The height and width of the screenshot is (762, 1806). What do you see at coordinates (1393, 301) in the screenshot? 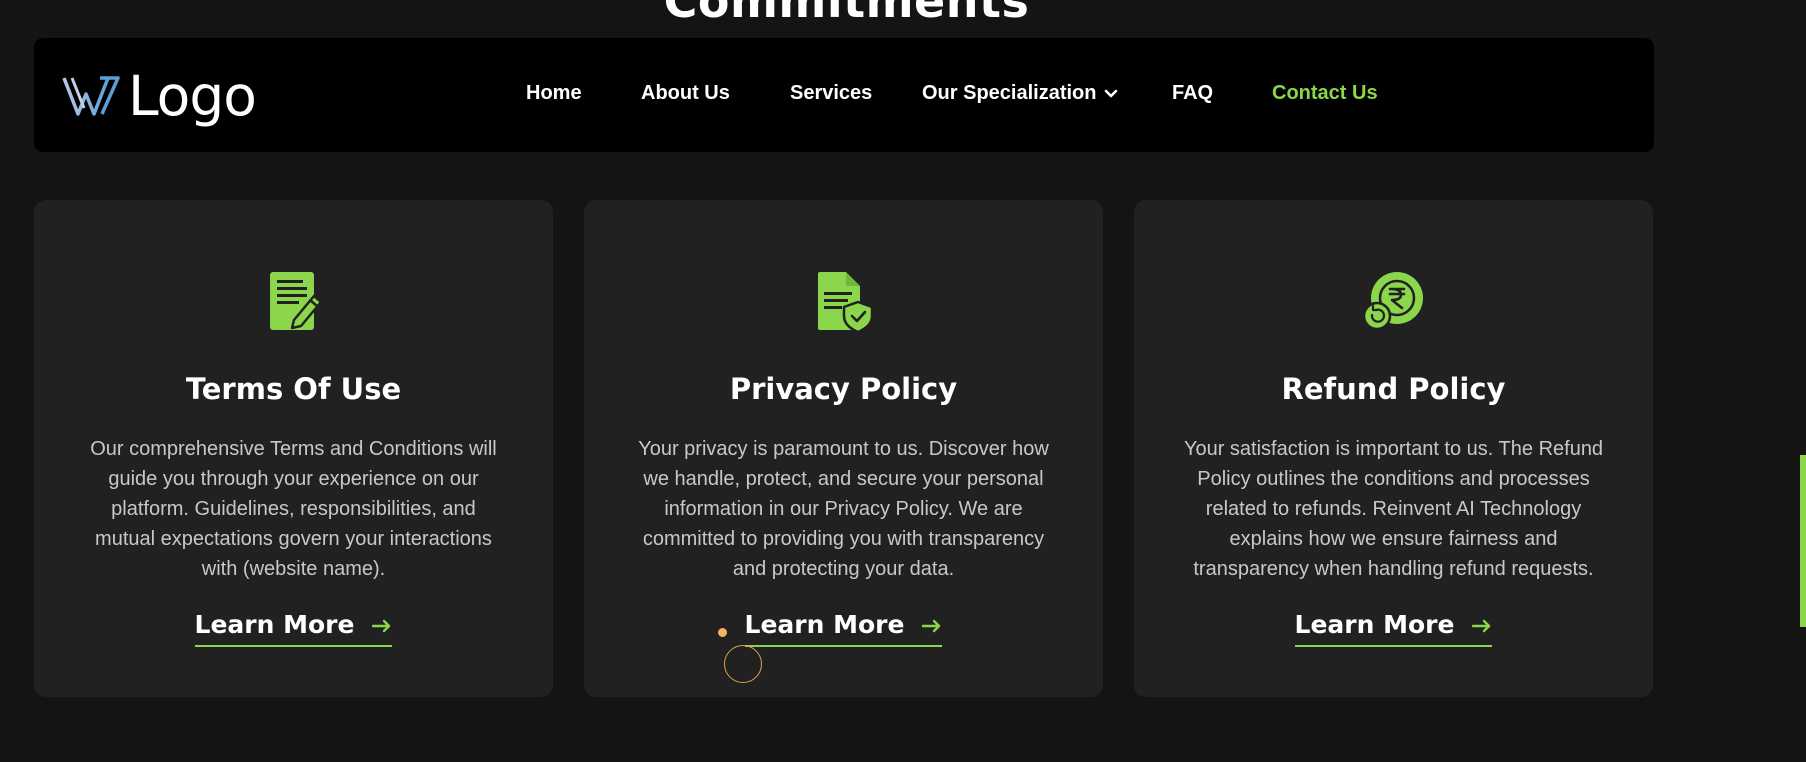
I see `rupee-refund-icon` at bounding box center [1393, 301].